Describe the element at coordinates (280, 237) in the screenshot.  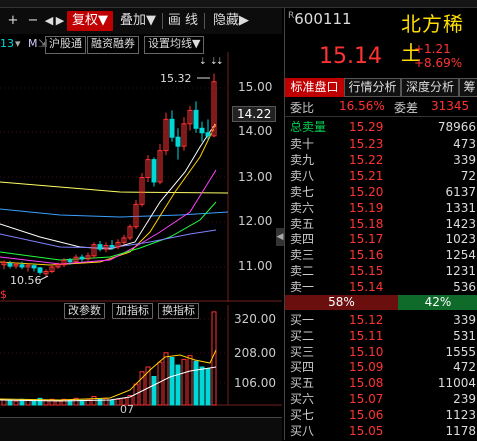
I see `collapse-panel-icon: ◀` at that location.